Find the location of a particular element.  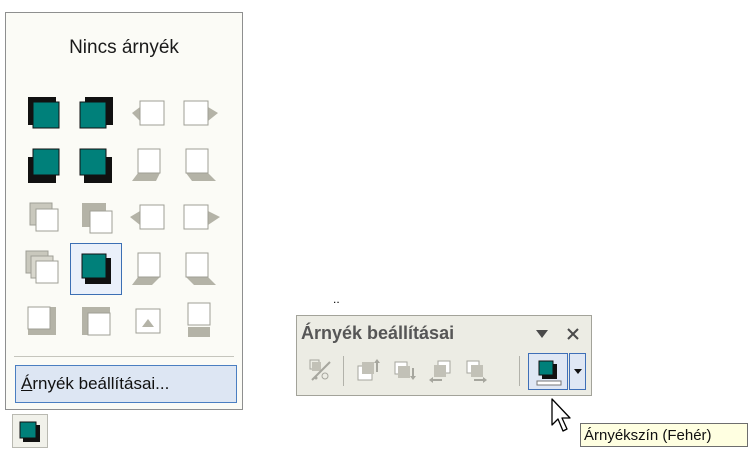

toolbar-options-icon is located at coordinates (542, 334).